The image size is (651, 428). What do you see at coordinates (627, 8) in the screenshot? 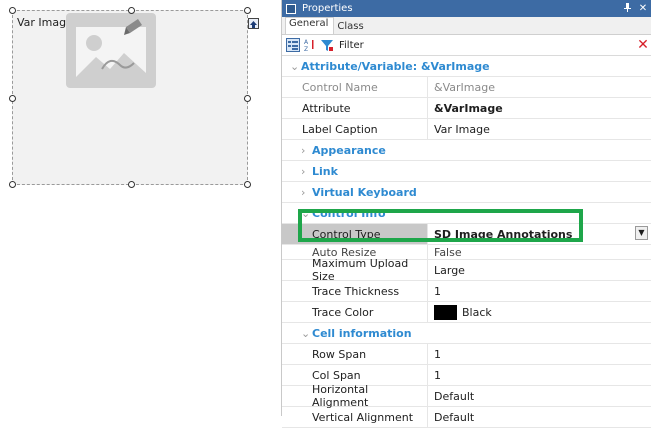
I see `pin-icon` at bounding box center [627, 8].